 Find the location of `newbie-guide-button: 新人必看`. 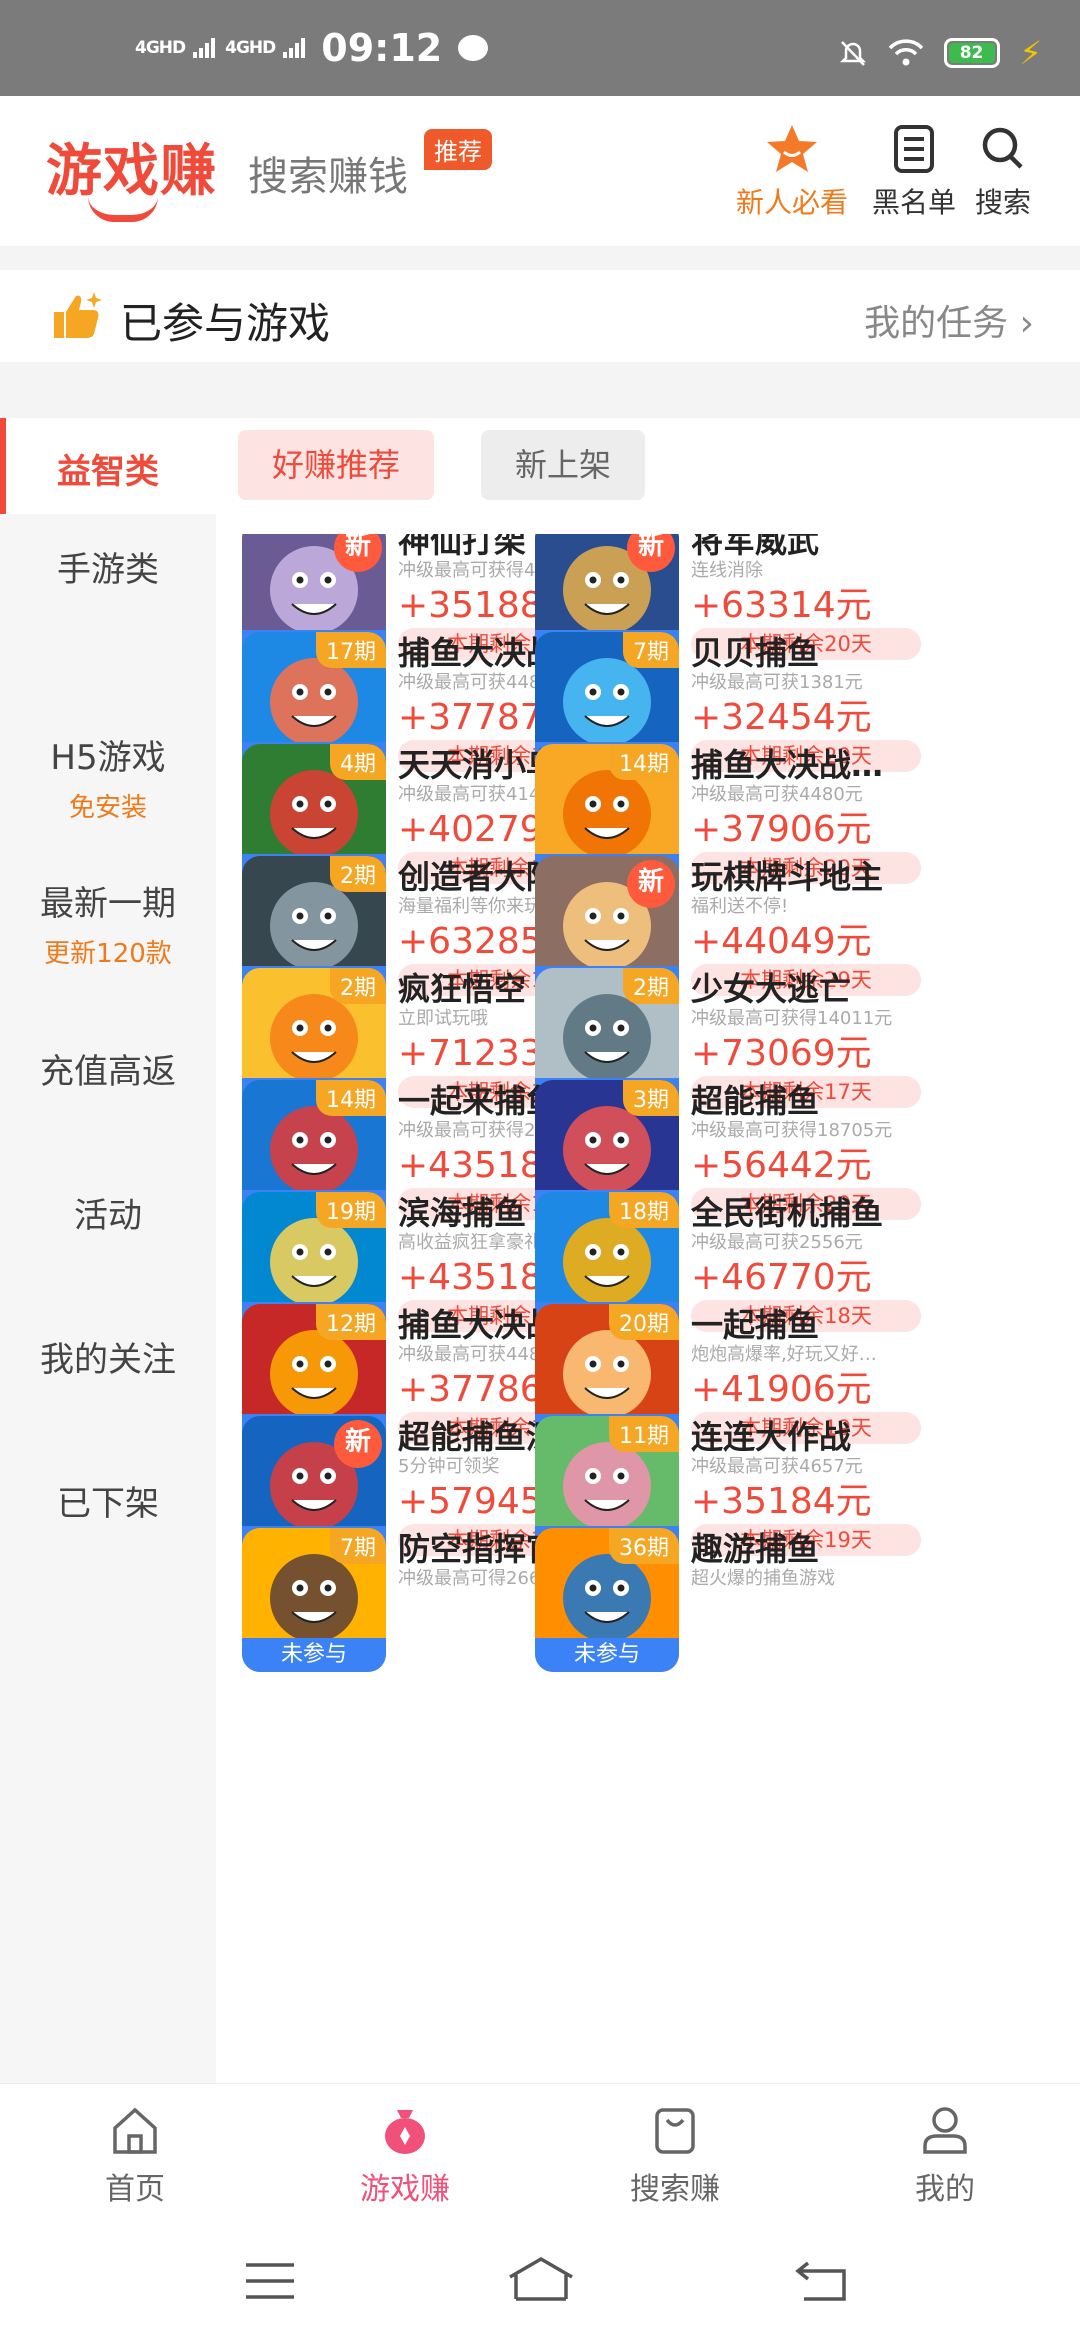

newbie-guide-button: 新人必看 is located at coordinates (792, 171).